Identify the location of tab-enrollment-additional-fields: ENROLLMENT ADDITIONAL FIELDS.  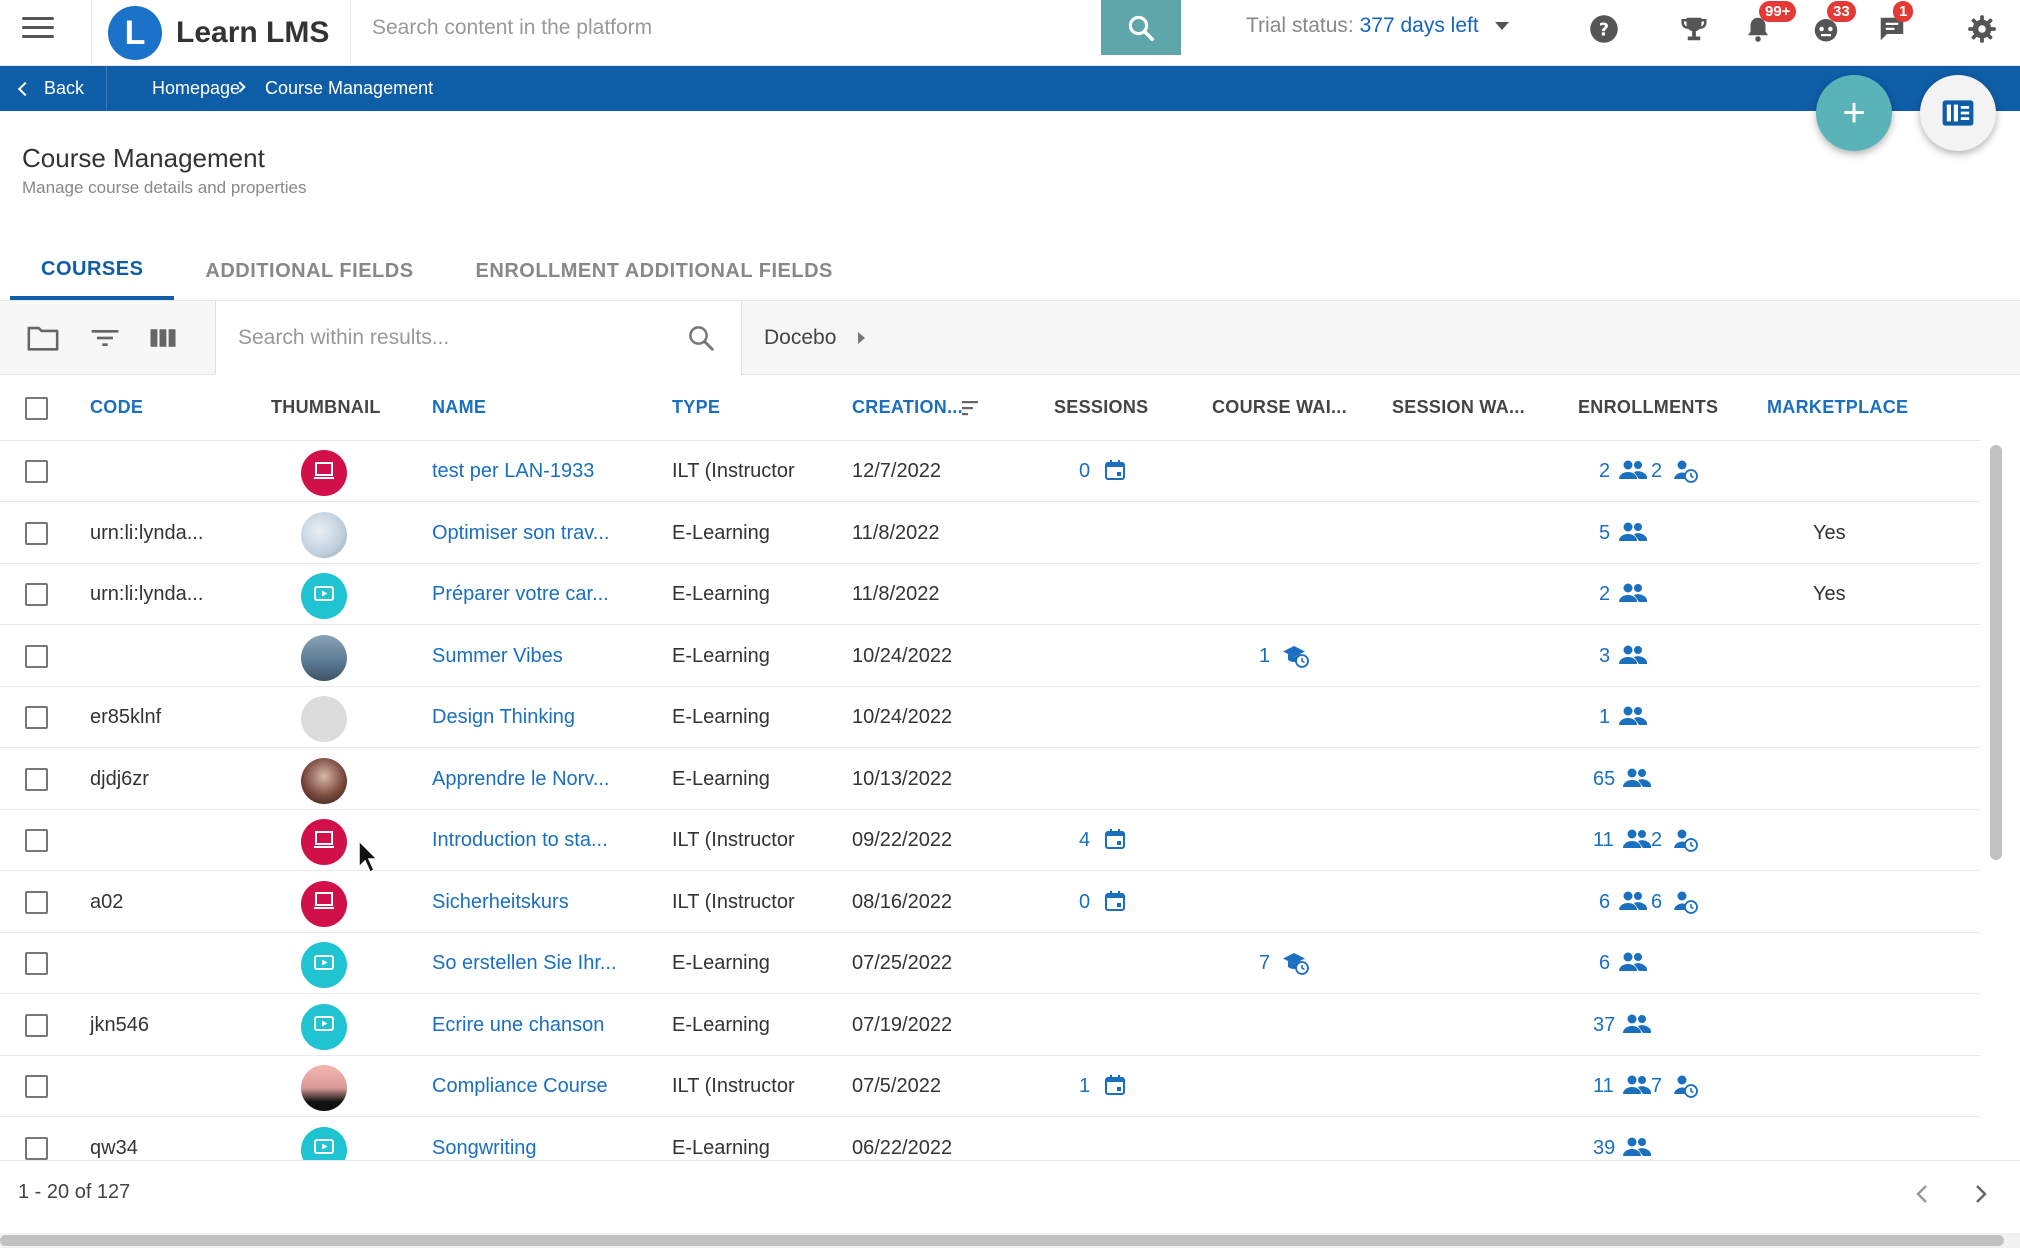
(654, 271).